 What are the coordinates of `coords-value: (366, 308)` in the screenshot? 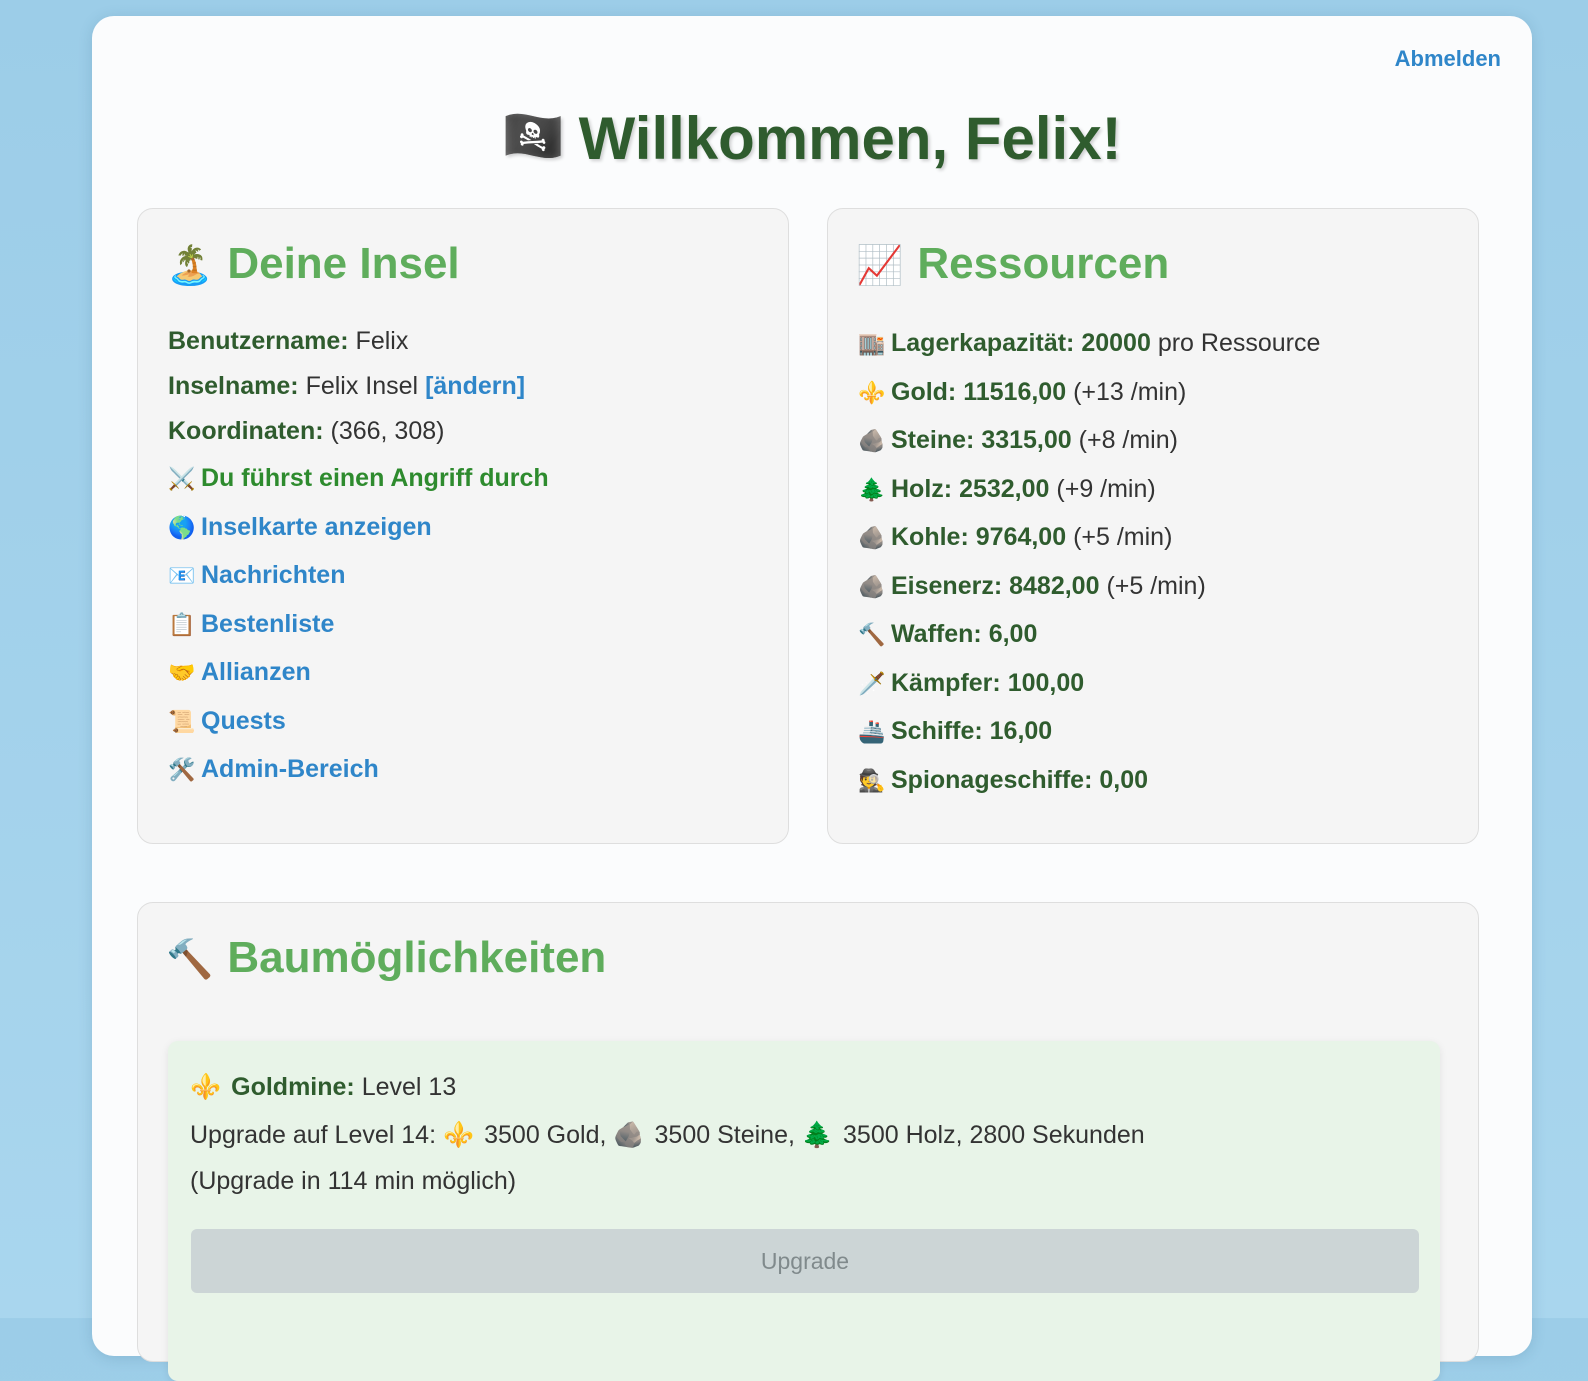 It's located at (387, 431).